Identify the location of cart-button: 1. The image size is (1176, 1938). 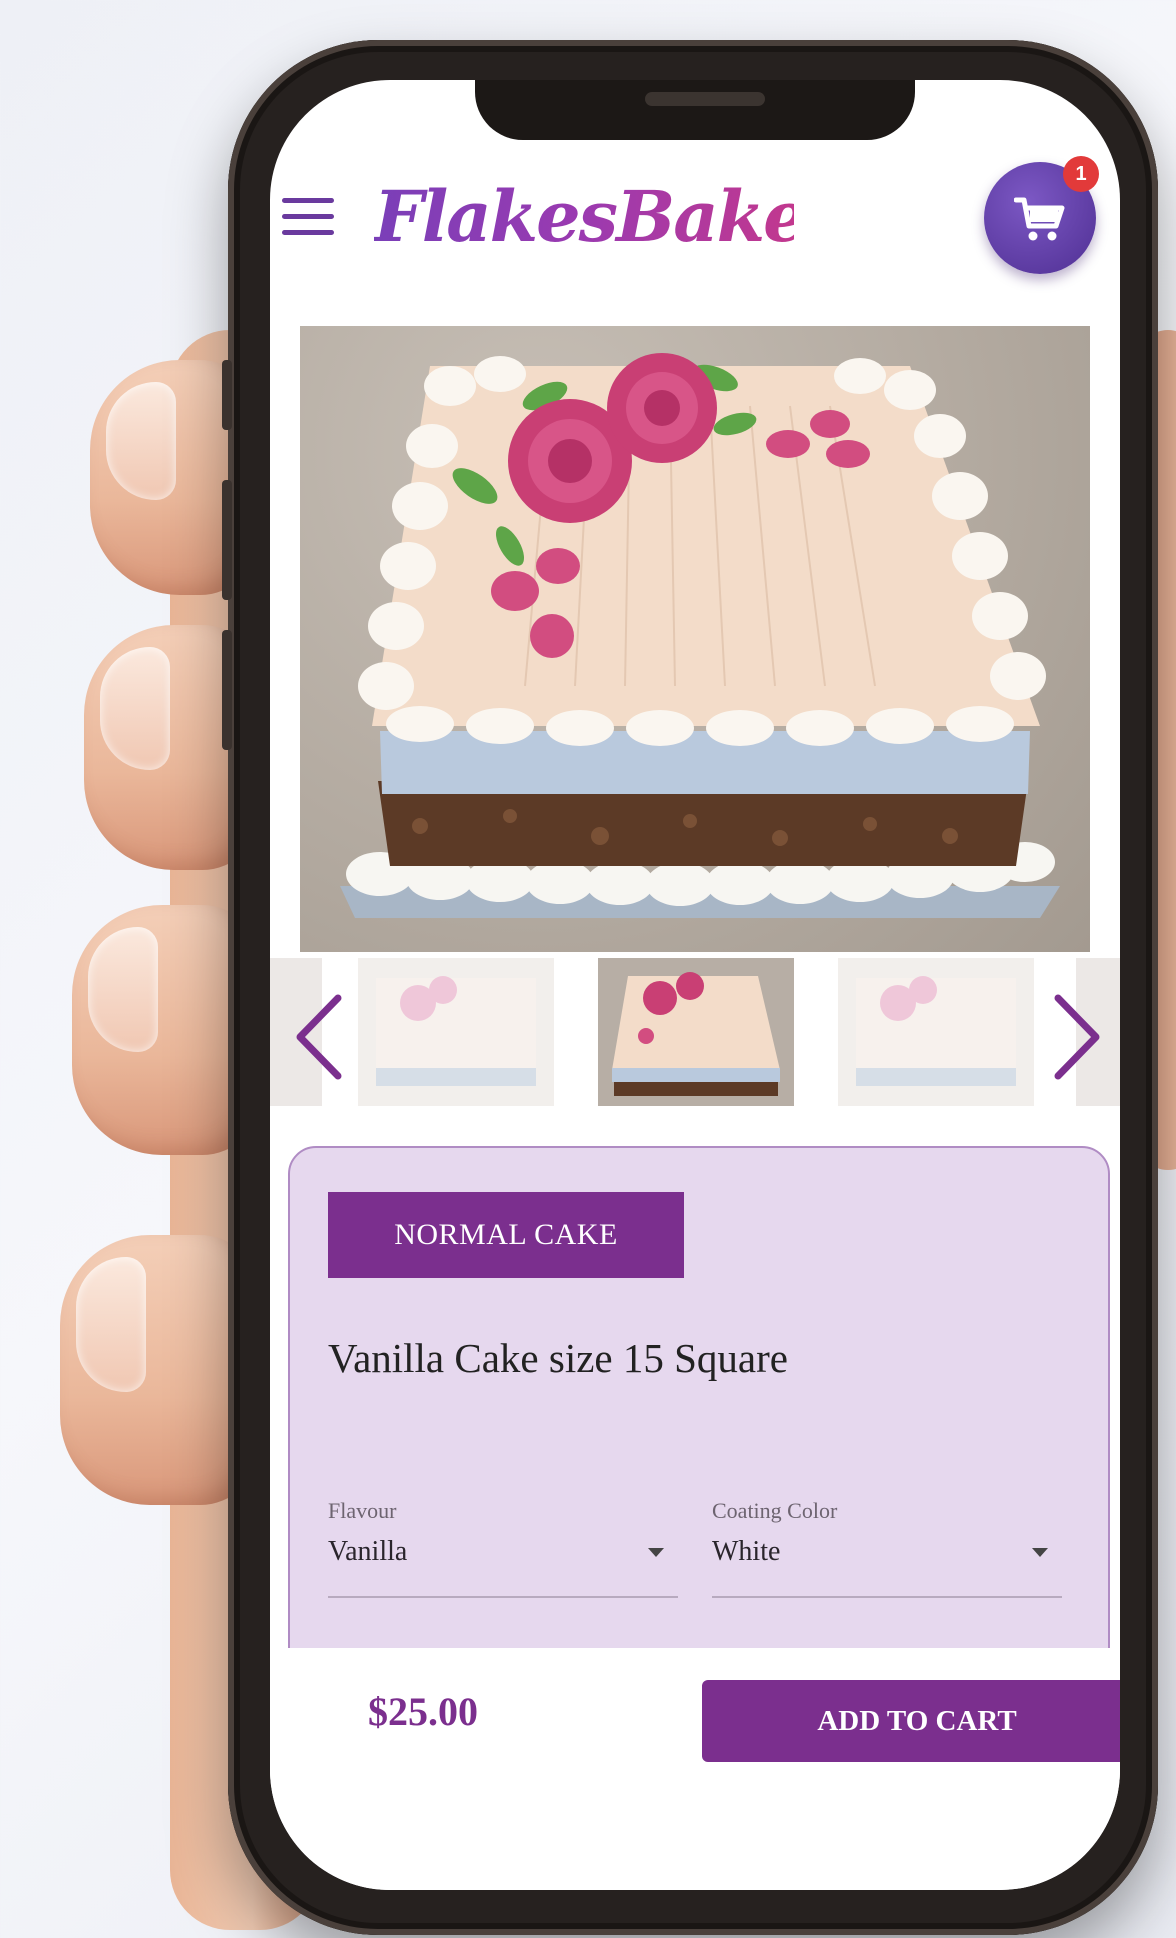
(1041, 215).